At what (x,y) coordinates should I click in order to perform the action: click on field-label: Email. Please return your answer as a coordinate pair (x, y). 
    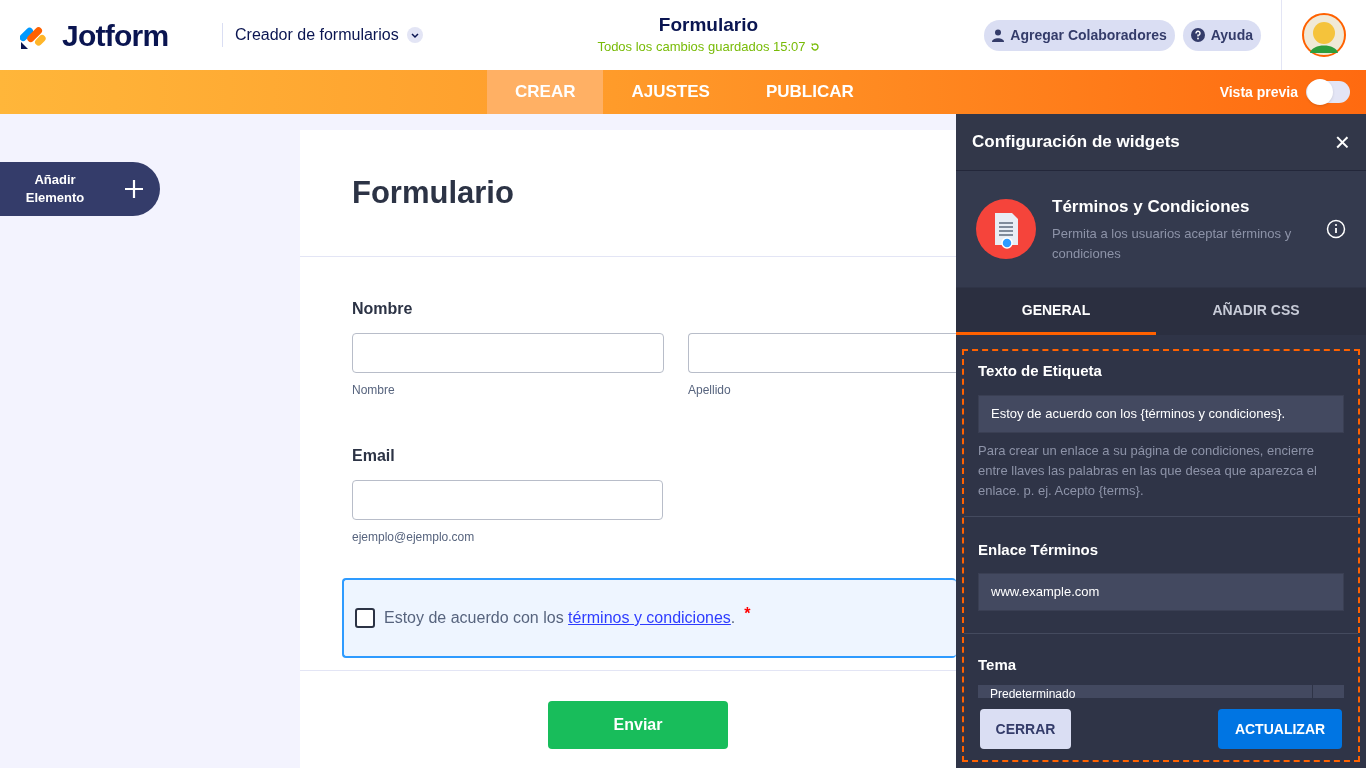
    Looking at the image, I should click on (374, 456).